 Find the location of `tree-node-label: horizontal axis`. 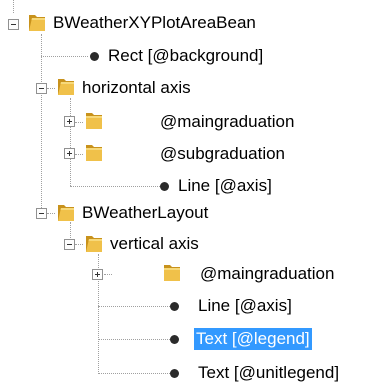

tree-node-label: horizontal axis is located at coordinates (136, 88).